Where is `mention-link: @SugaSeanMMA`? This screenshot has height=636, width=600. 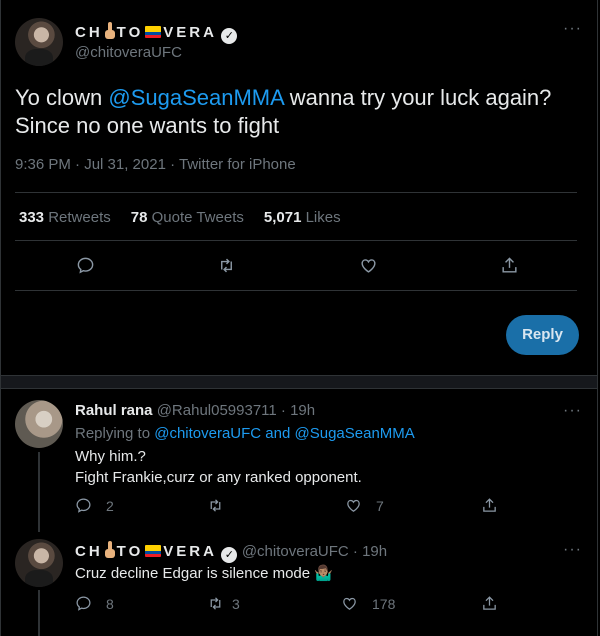 mention-link: @SugaSeanMMA is located at coordinates (195, 97).